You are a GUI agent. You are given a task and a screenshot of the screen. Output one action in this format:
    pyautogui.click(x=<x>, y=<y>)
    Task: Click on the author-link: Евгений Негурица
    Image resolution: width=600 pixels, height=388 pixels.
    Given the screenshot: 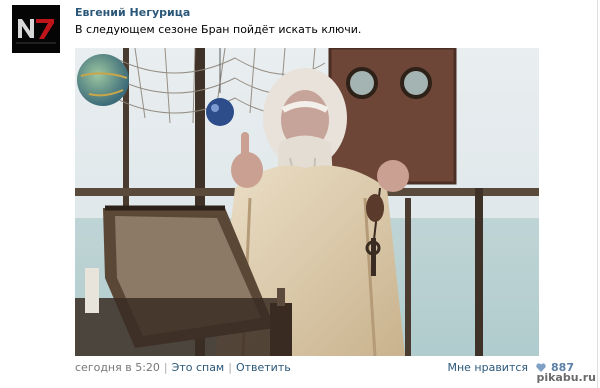 What is the action you would take?
    pyautogui.click(x=132, y=12)
    